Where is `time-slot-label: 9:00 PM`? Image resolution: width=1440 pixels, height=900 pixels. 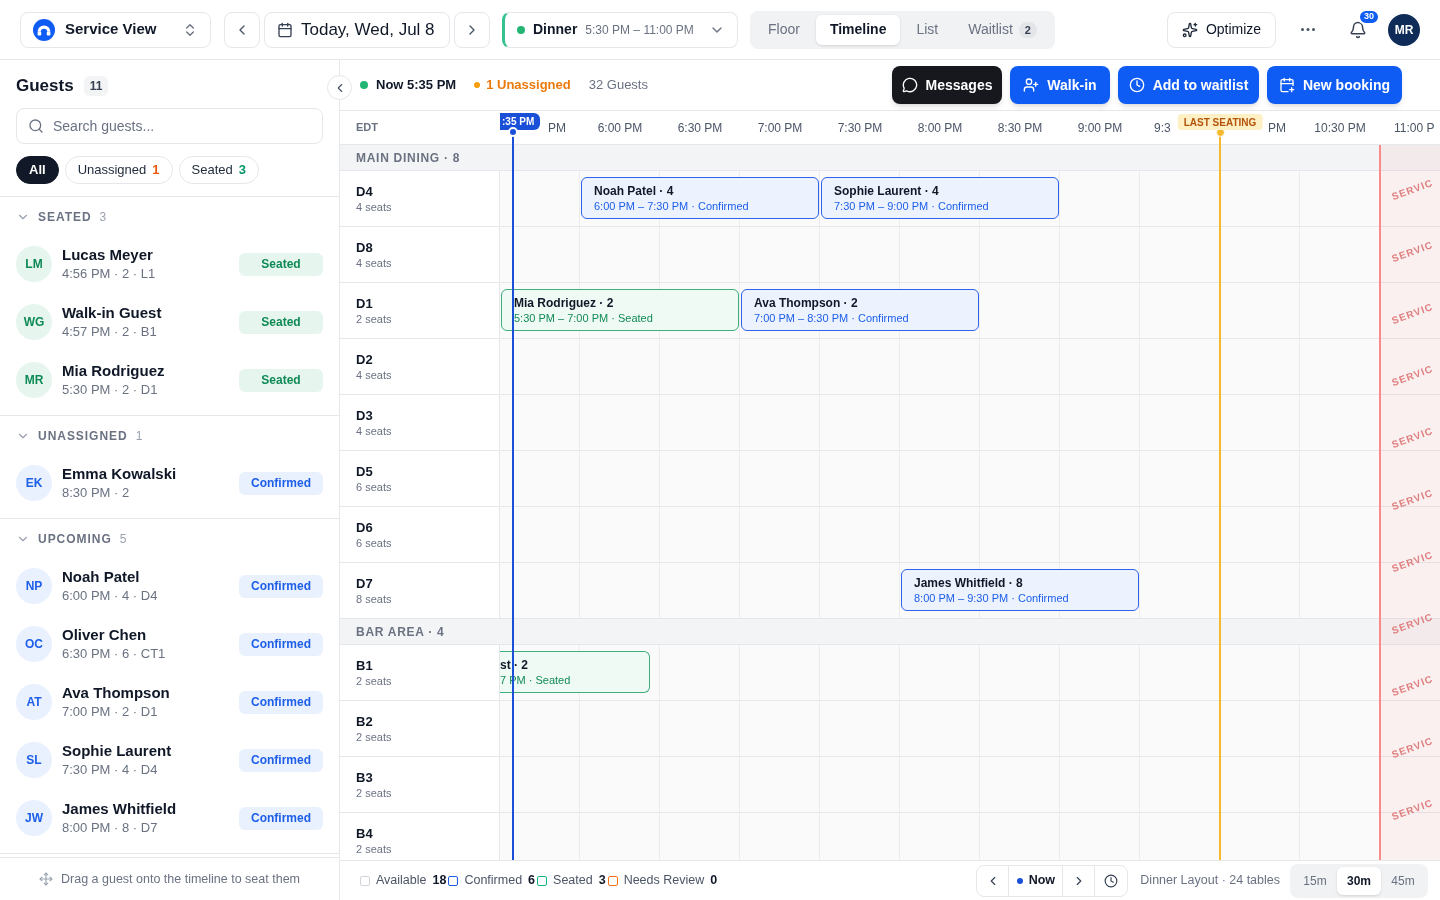 time-slot-label: 9:00 PM is located at coordinates (1100, 128).